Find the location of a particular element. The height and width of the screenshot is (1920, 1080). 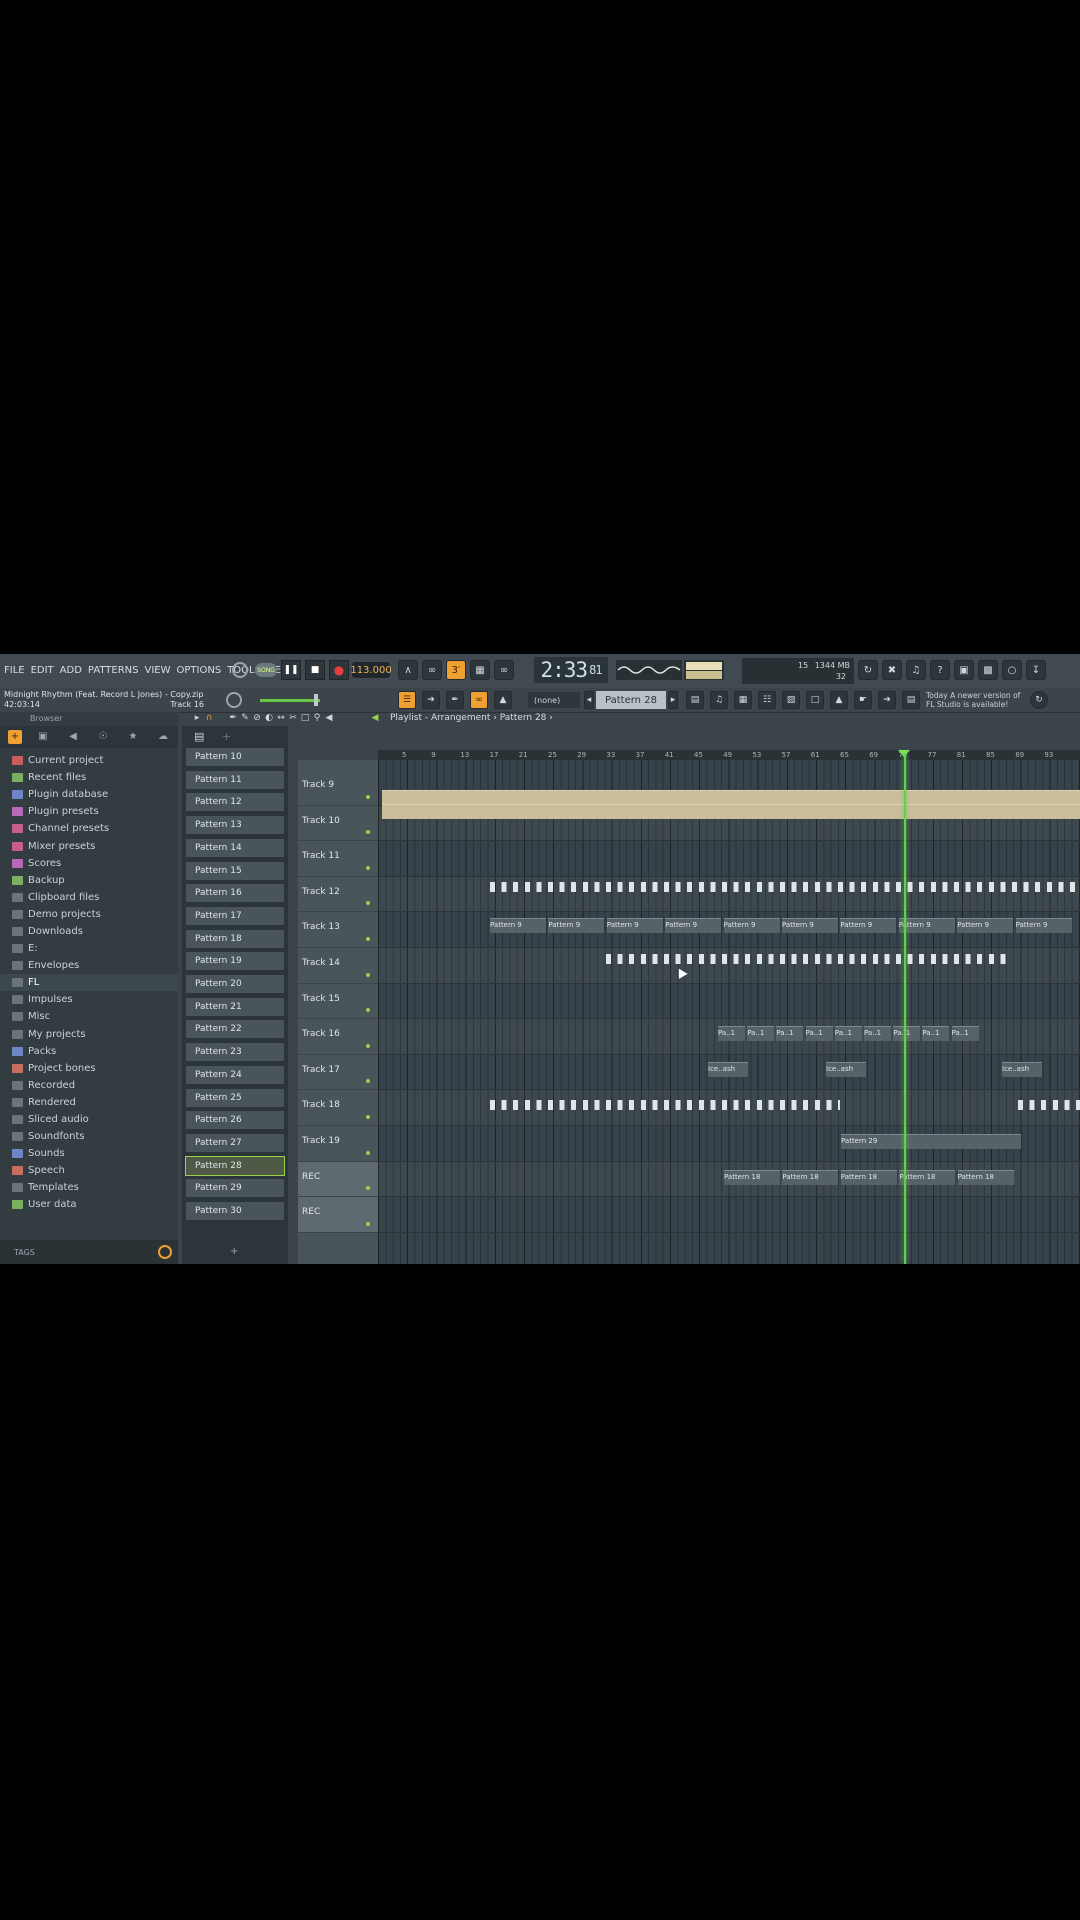

star-tab-icon: ★ is located at coordinates (133, 737).